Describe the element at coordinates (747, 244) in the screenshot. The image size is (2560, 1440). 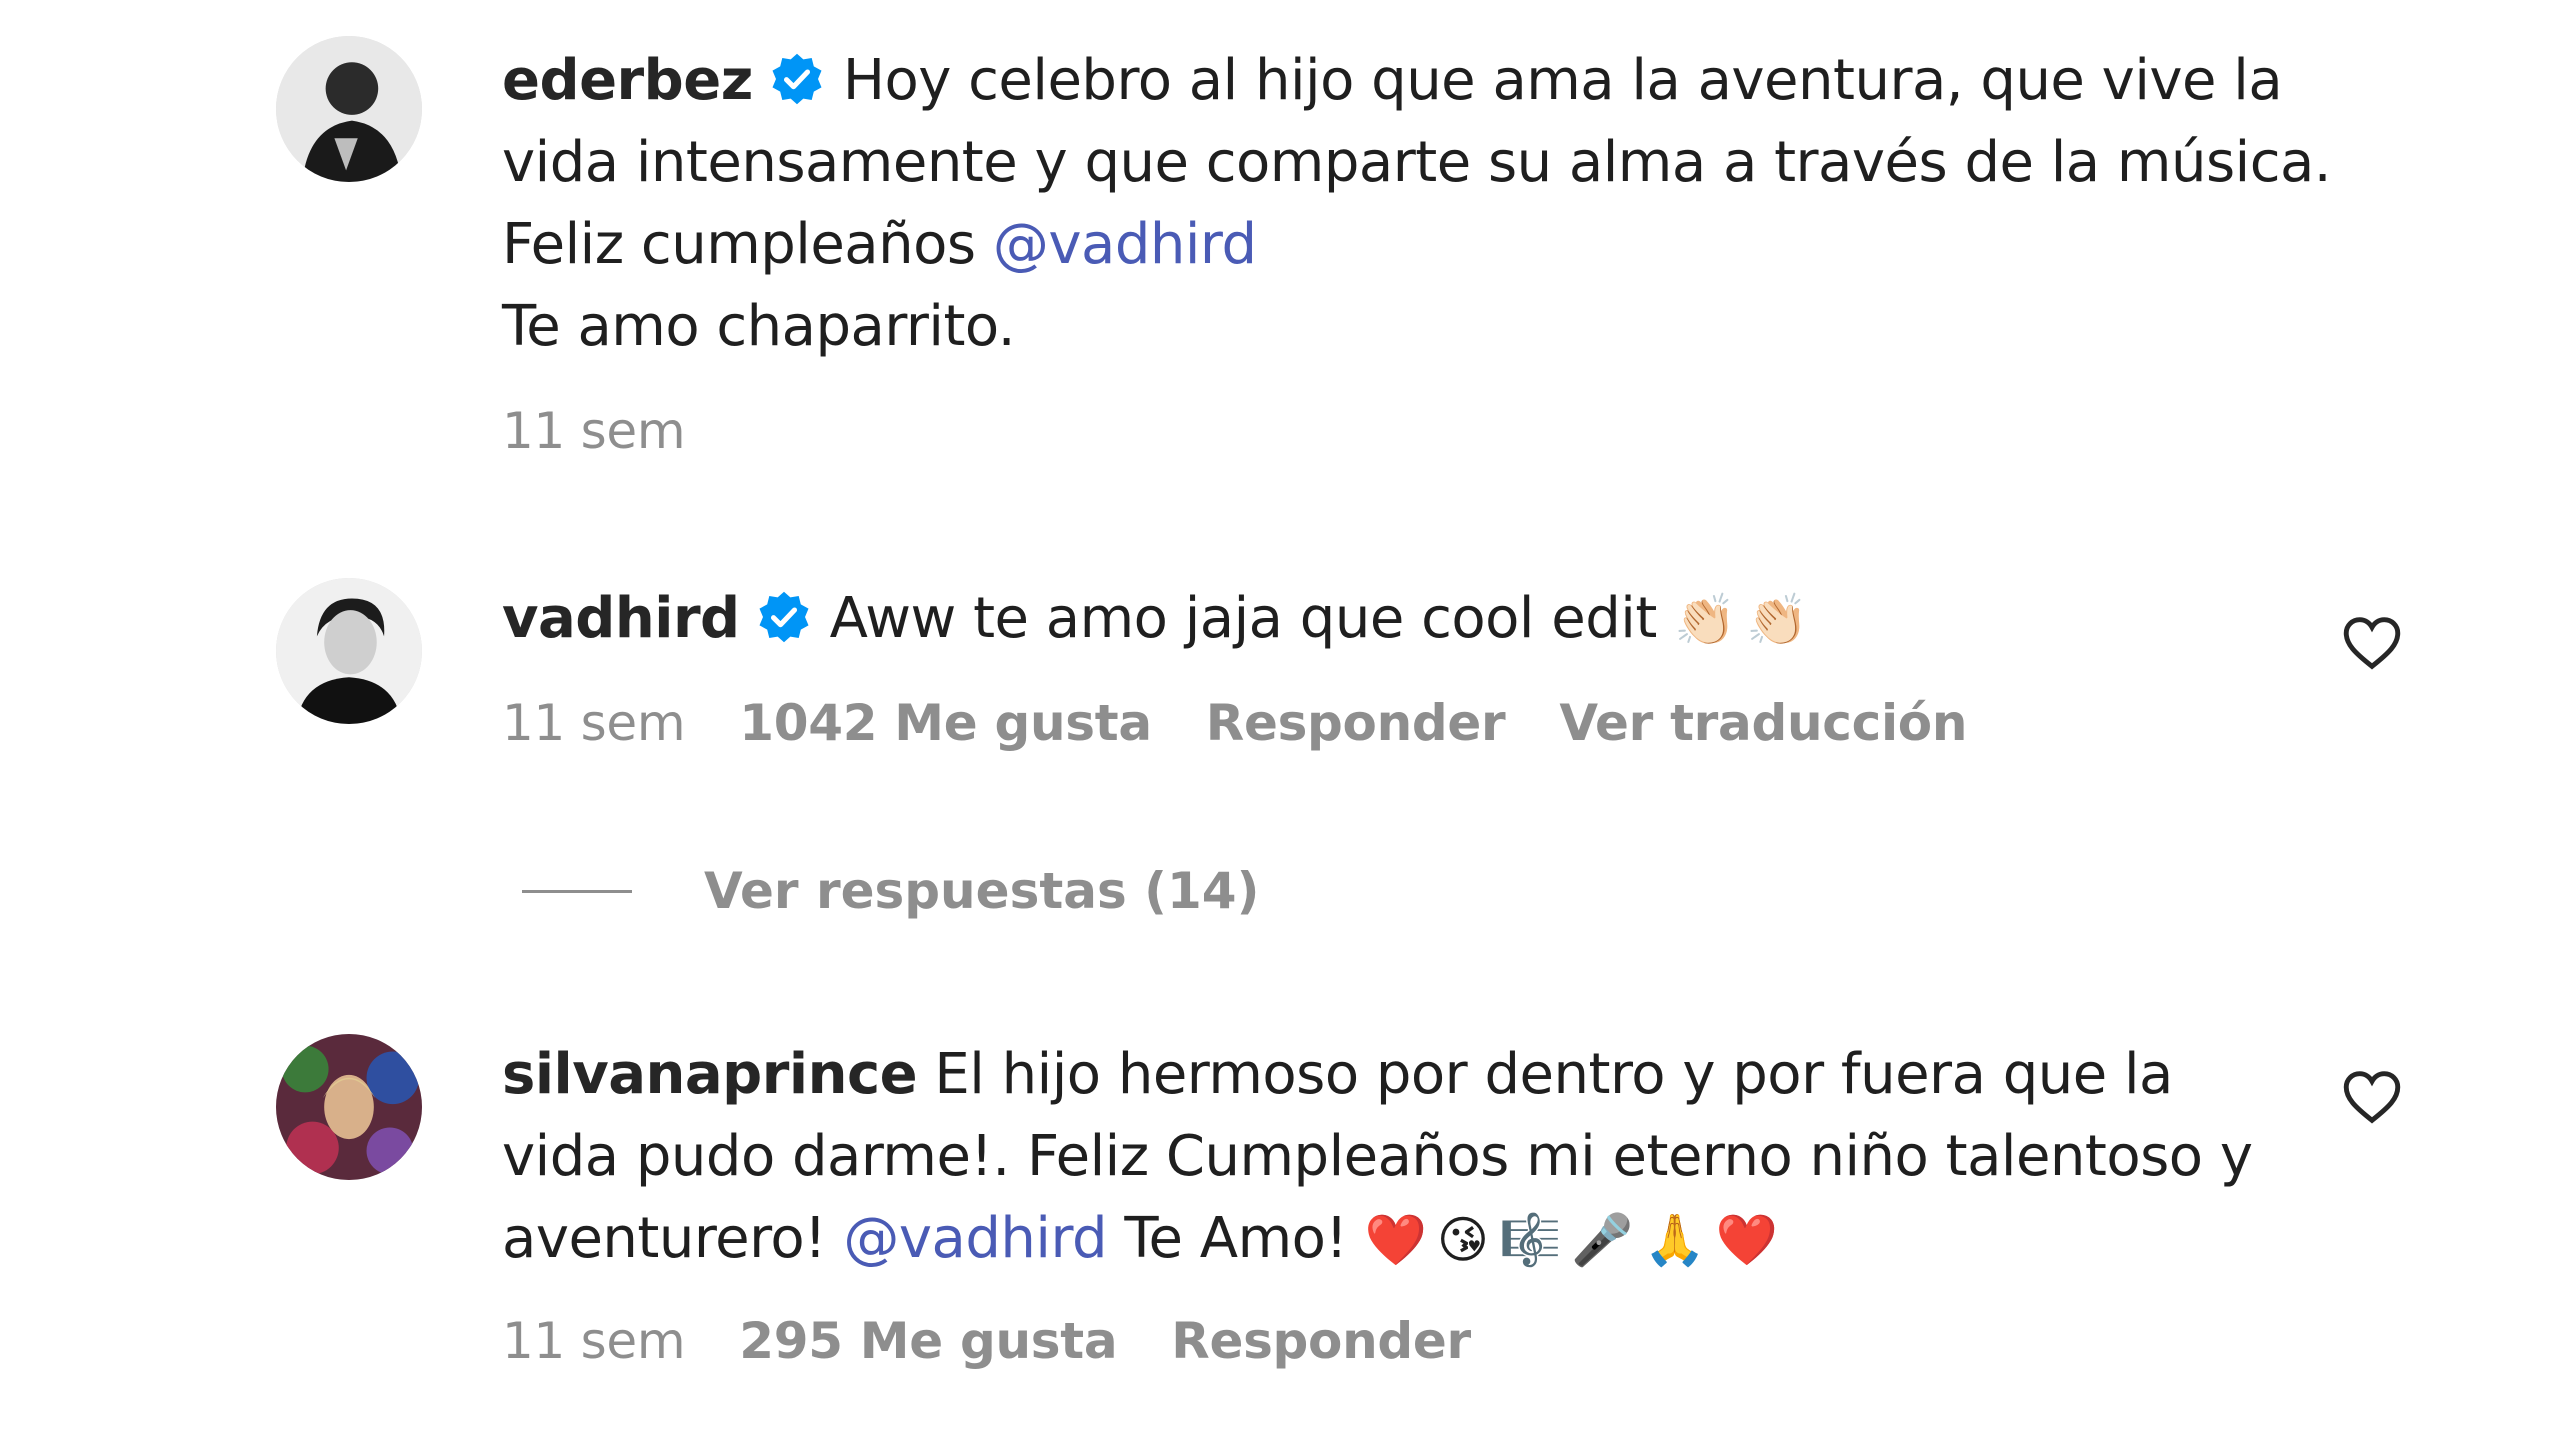
I see `comment-line: Feliz cumpleaños` at that location.